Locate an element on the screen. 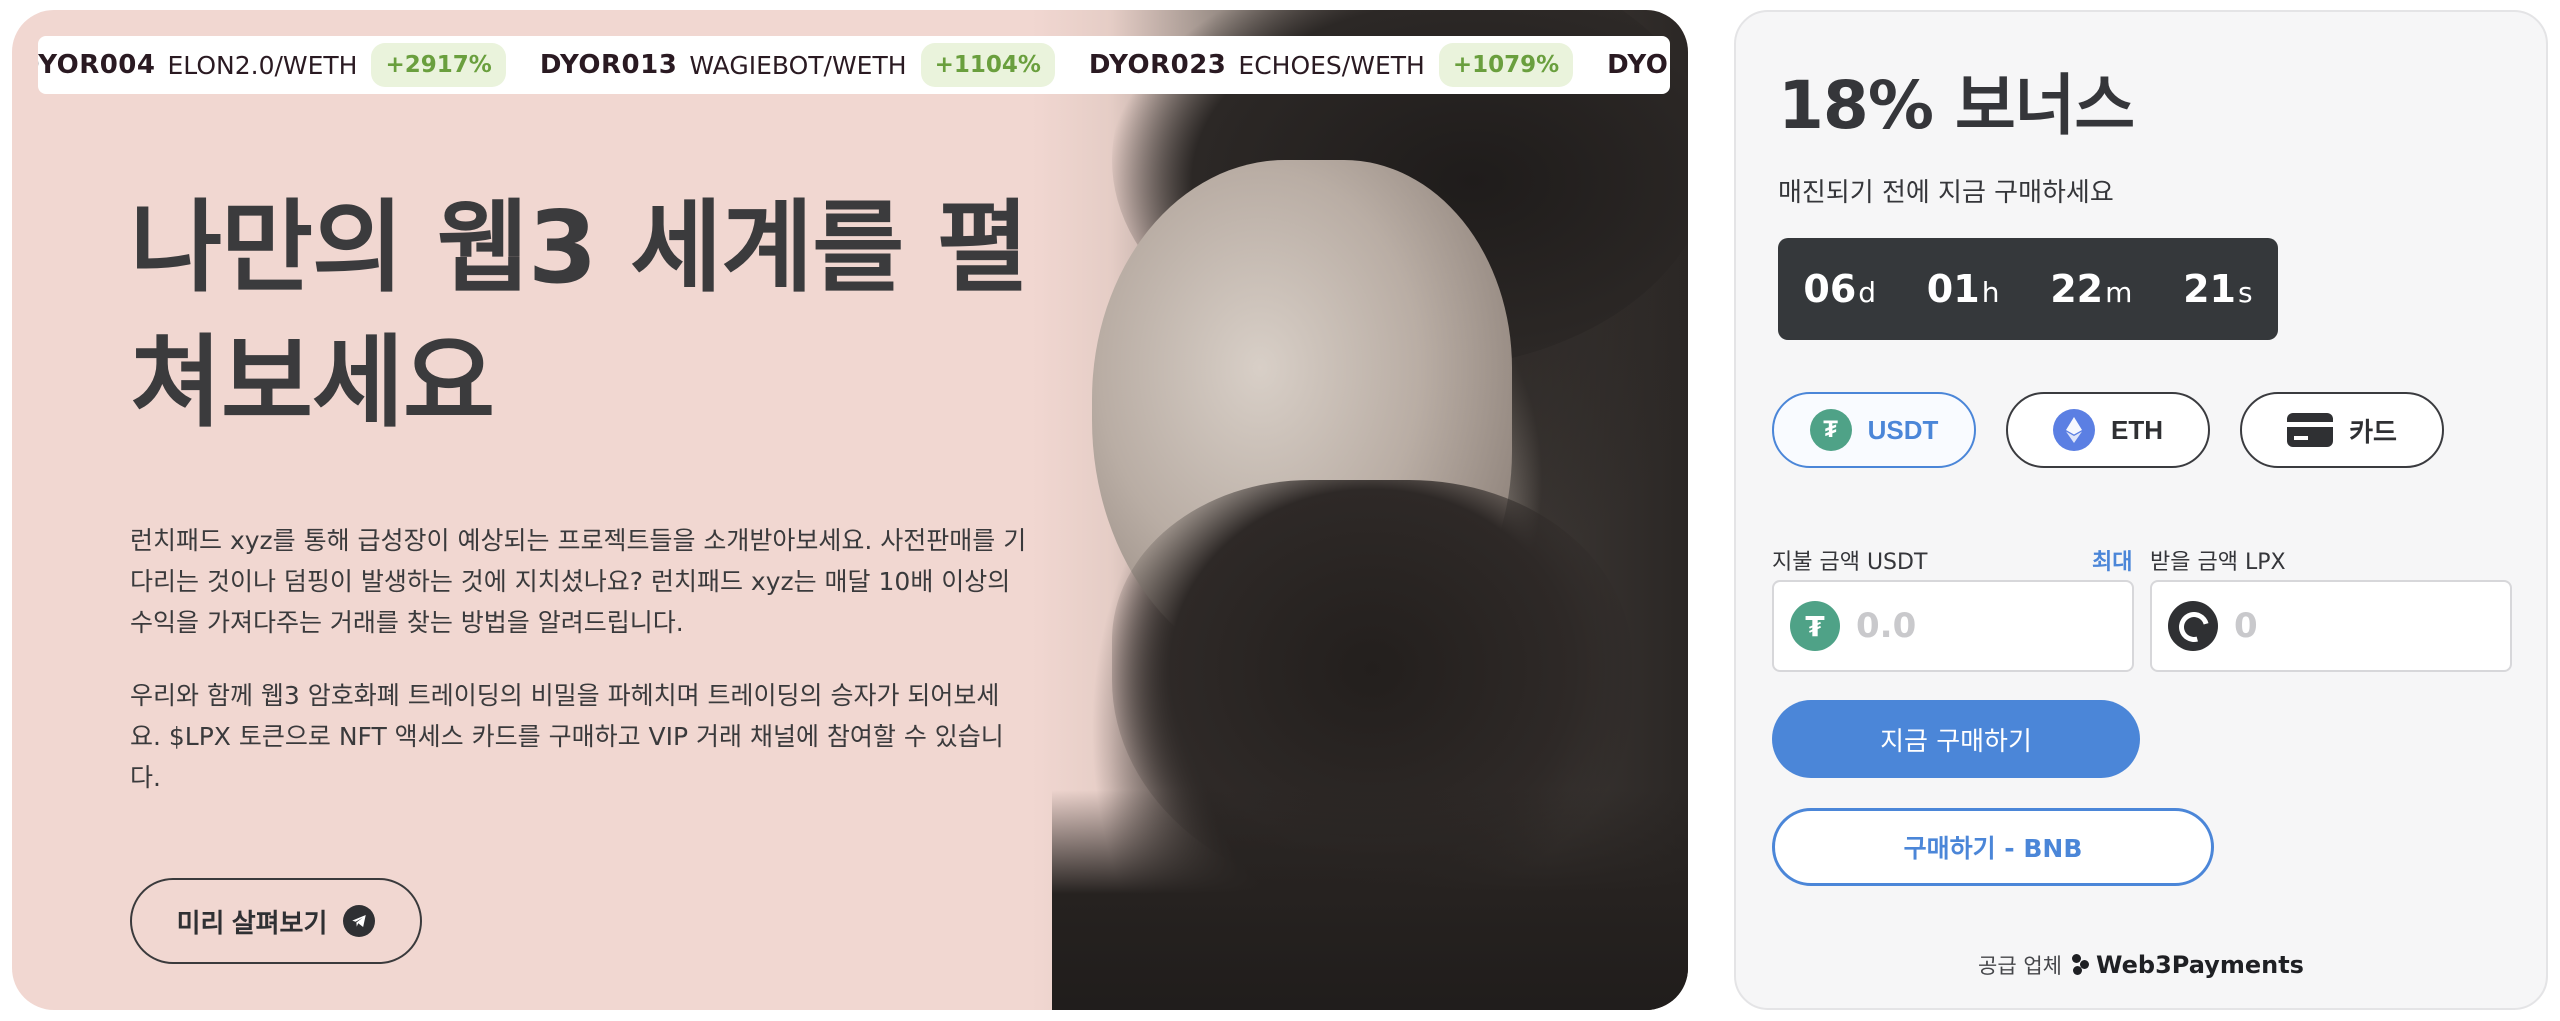  bonus-subtitle: 매진되기 전에 지금 구매하세요 is located at coordinates (1946, 193).